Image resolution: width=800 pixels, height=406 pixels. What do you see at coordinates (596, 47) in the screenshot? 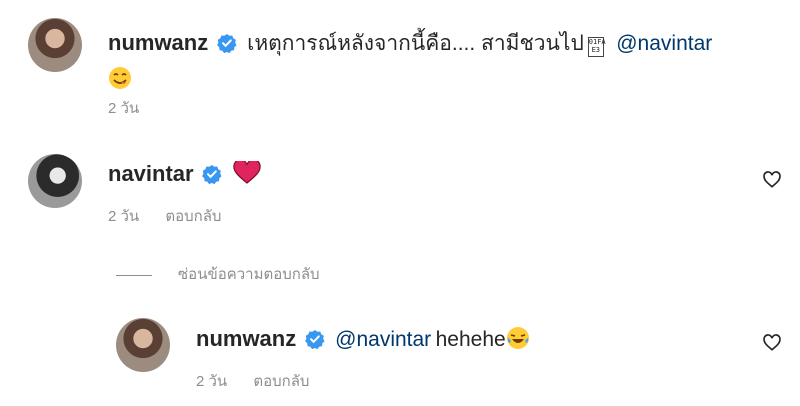
I see `missing-glyph: 01FA E3` at bounding box center [596, 47].